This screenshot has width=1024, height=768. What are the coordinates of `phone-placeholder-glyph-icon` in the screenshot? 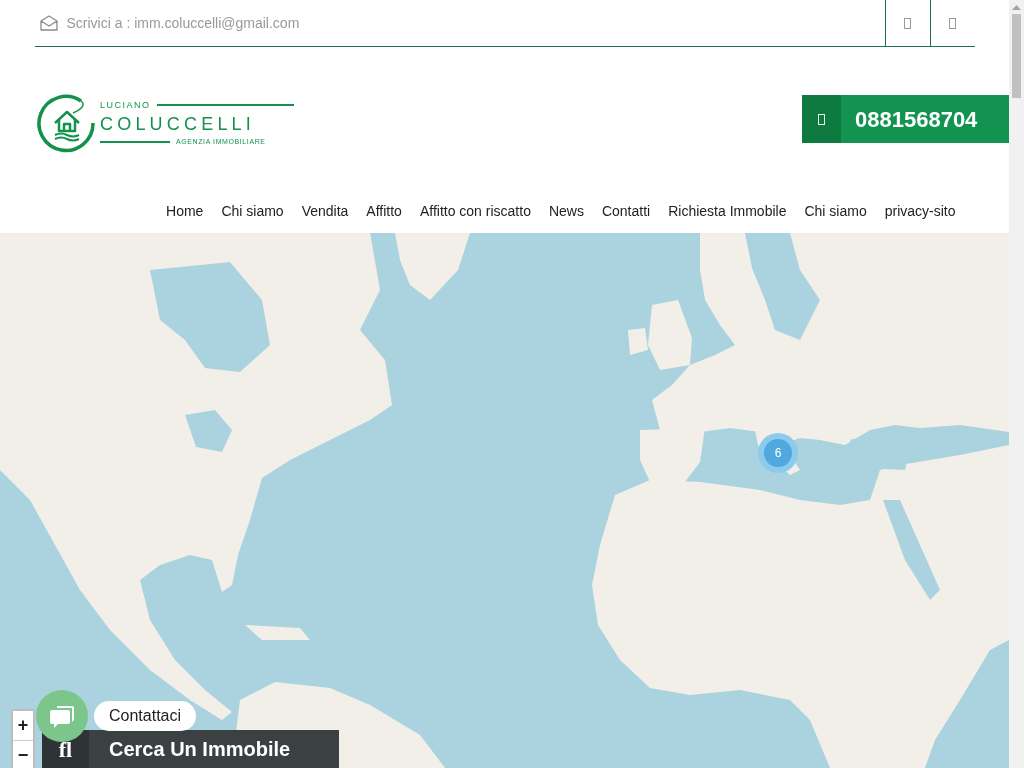 It's located at (821, 119).